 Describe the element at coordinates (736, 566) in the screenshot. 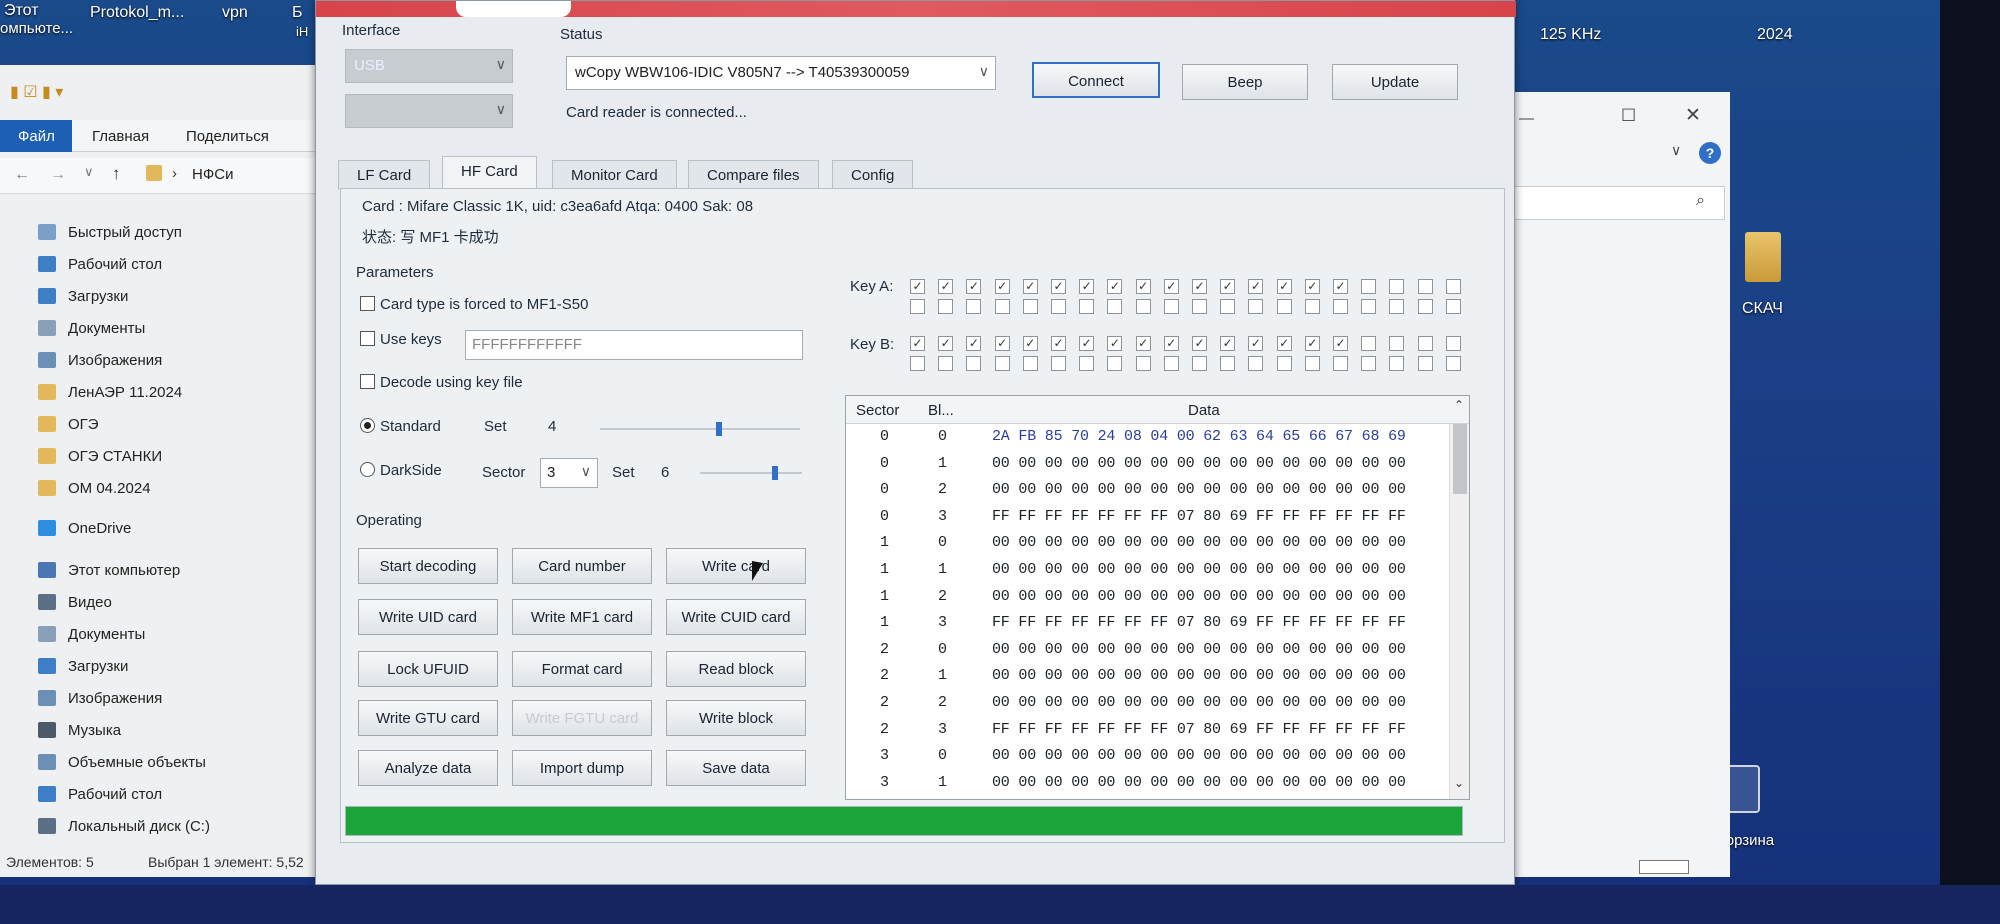

I see `write-card-button: Write card` at that location.